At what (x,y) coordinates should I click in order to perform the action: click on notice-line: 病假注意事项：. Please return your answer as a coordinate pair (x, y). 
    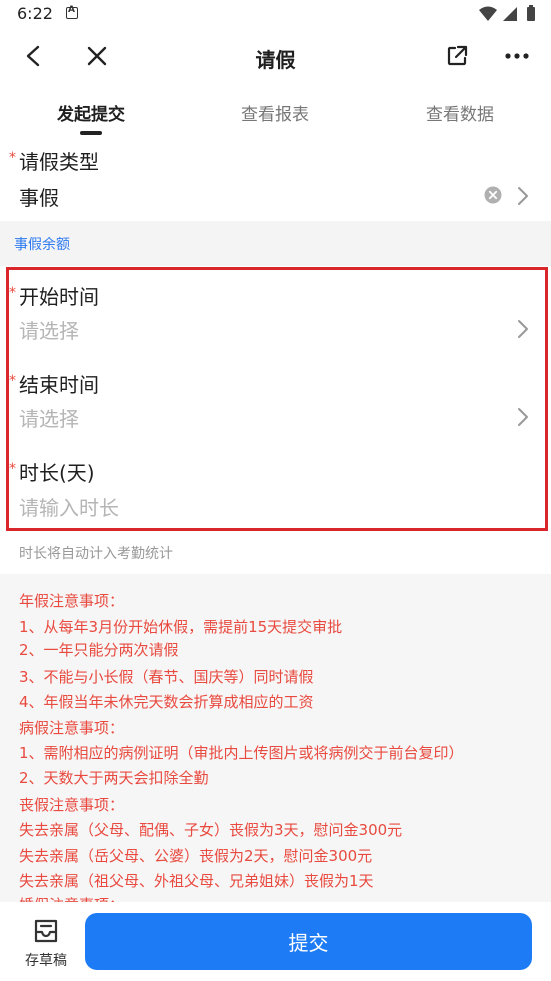
    Looking at the image, I should click on (72, 728).